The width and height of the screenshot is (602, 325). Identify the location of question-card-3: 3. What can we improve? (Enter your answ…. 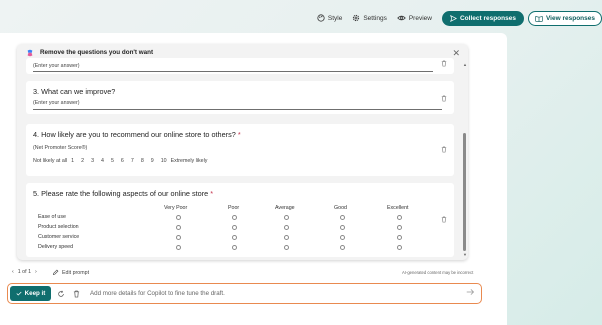
(240, 97).